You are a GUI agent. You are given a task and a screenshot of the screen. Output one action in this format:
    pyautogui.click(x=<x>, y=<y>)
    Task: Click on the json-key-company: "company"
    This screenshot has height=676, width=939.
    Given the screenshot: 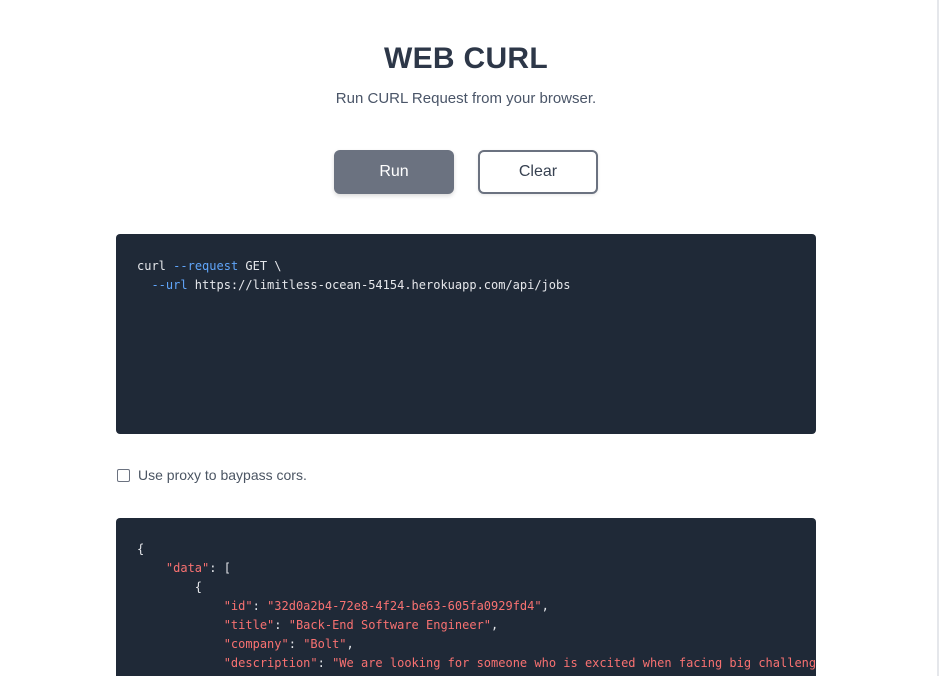 What is the action you would take?
    pyautogui.click(x=256, y=644)
    